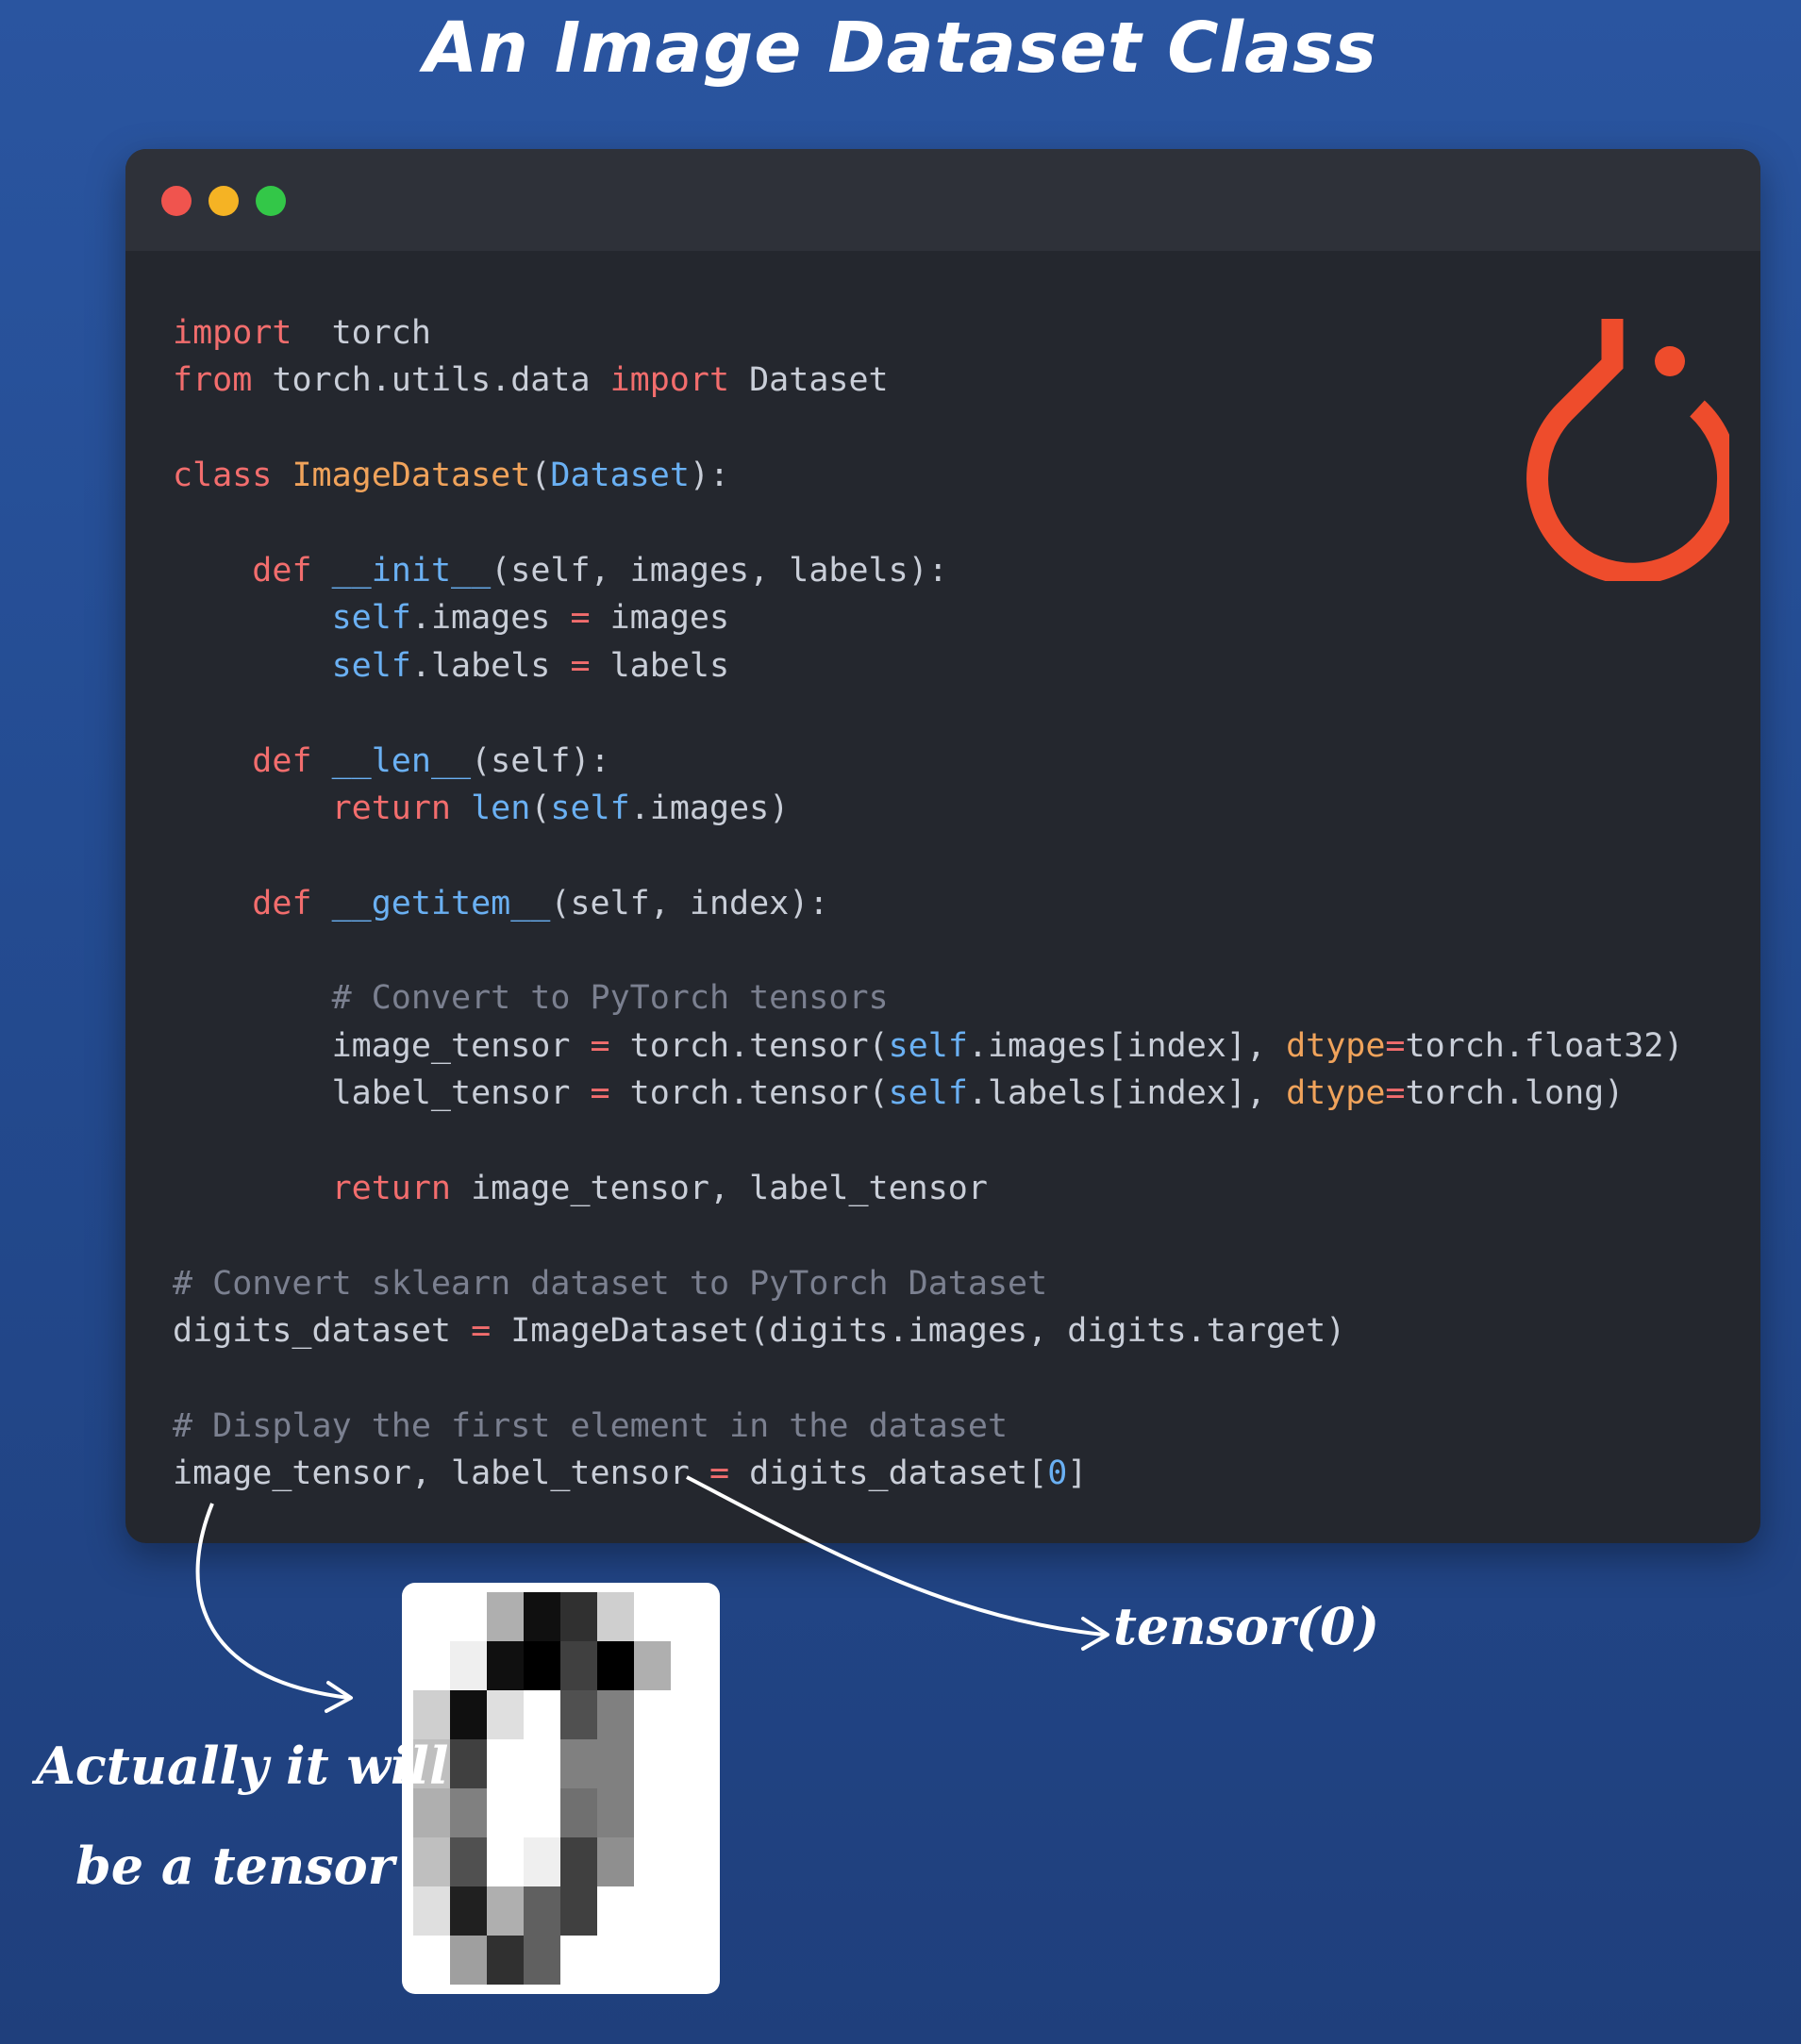  Describe the element at coordinates (243, 1766) in the screenshot. I see `note-line-1: Actually it will` at that location.